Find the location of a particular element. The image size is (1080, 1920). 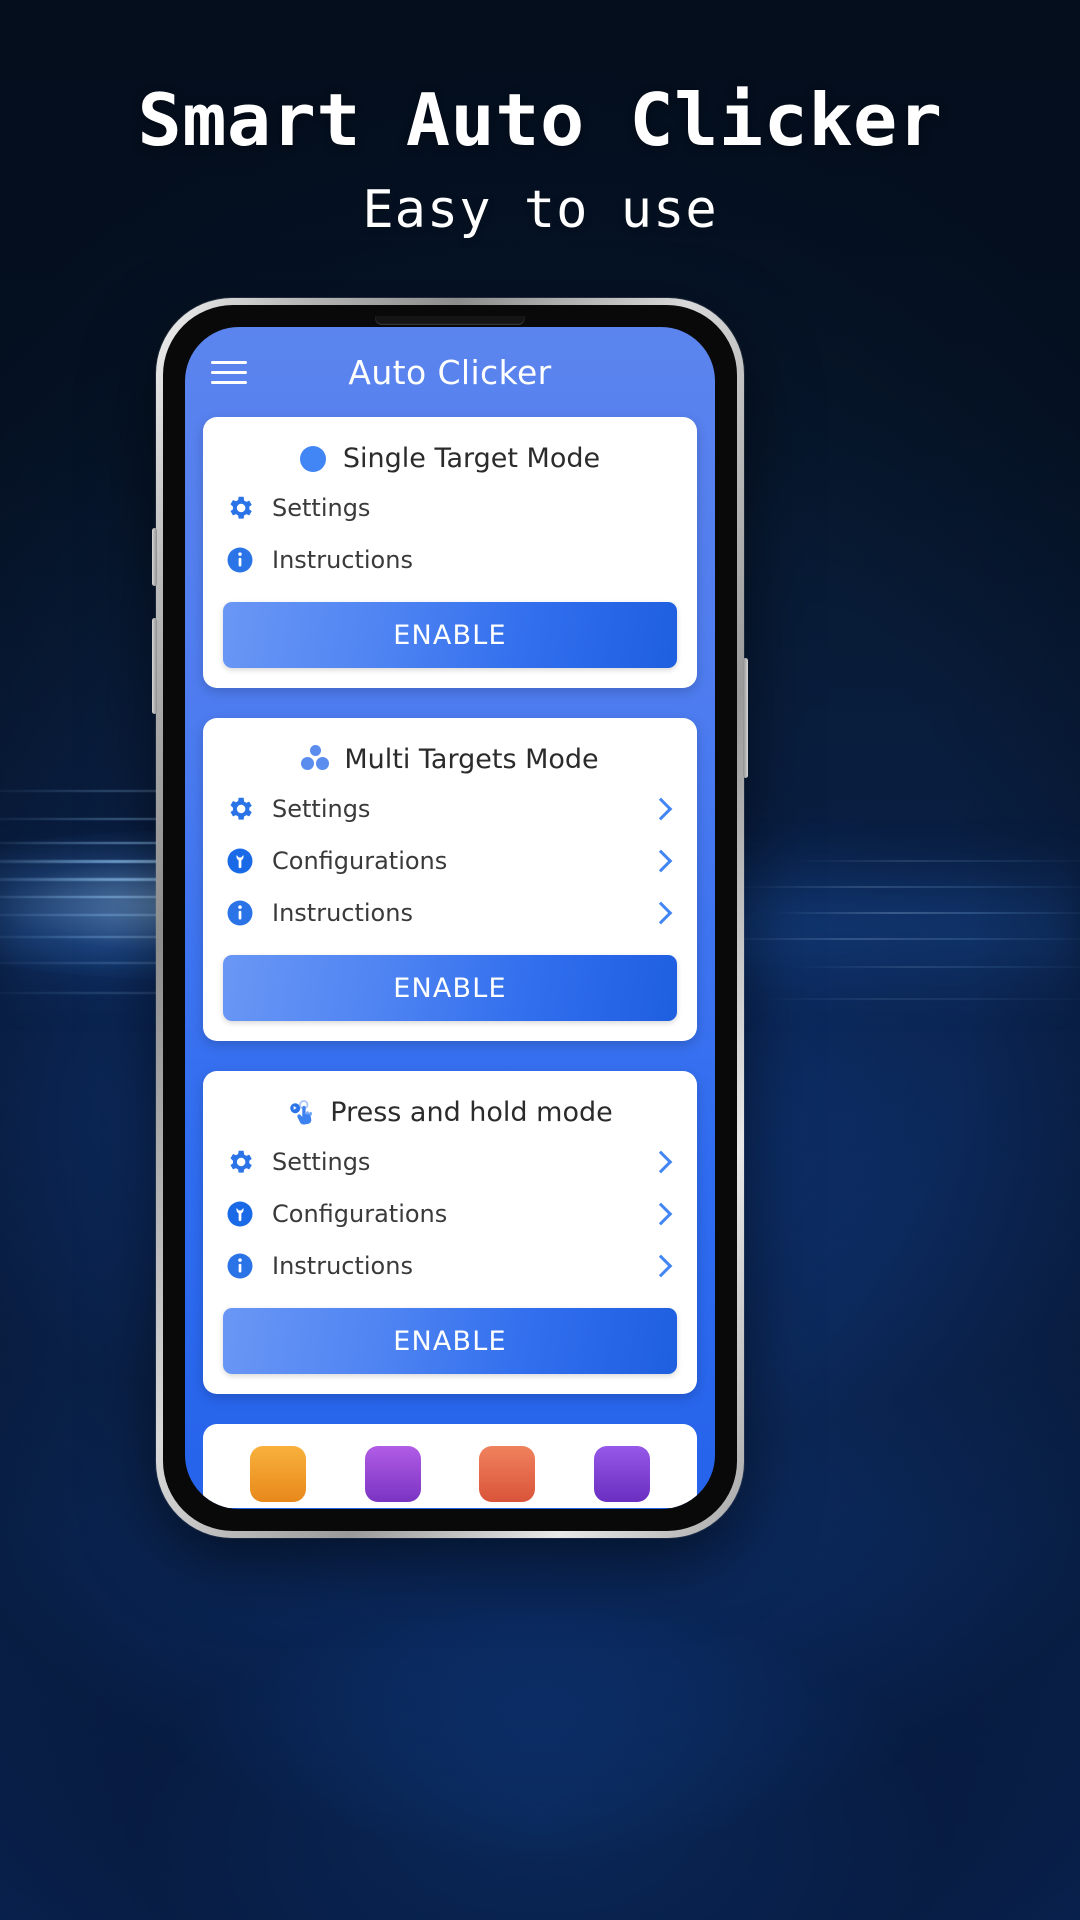

single-target-dot-icon is located at coordinates (314, 459).